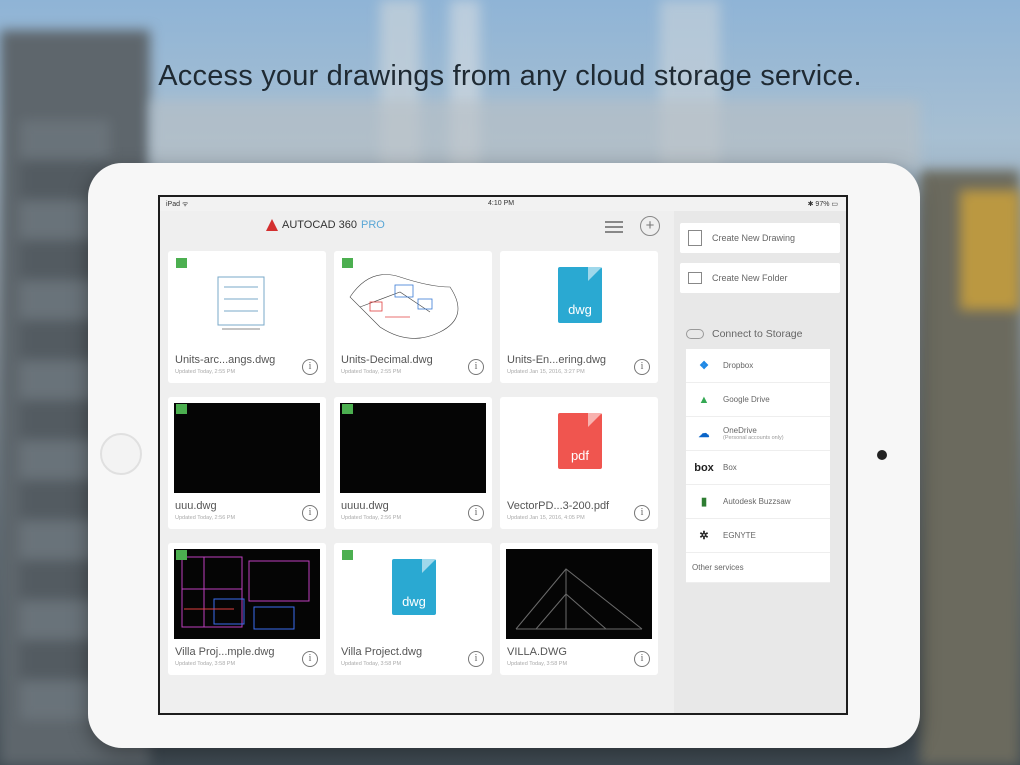 Image resolution: width=1020 pixels, height=765 pixels. Describe the element at coordinates (758, 502) in the screenshot. I see `storage-item: ▮ Autodesk Buzzsaw` at that location.